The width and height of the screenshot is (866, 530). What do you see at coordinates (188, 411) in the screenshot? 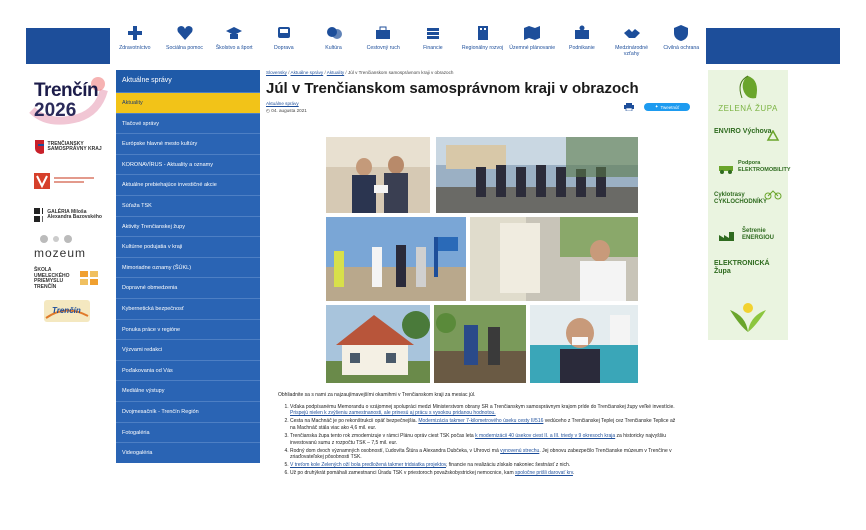
I see `sidebar-item: Dvojmesačník - Trenčín Región` at bounding box center [188, 411].